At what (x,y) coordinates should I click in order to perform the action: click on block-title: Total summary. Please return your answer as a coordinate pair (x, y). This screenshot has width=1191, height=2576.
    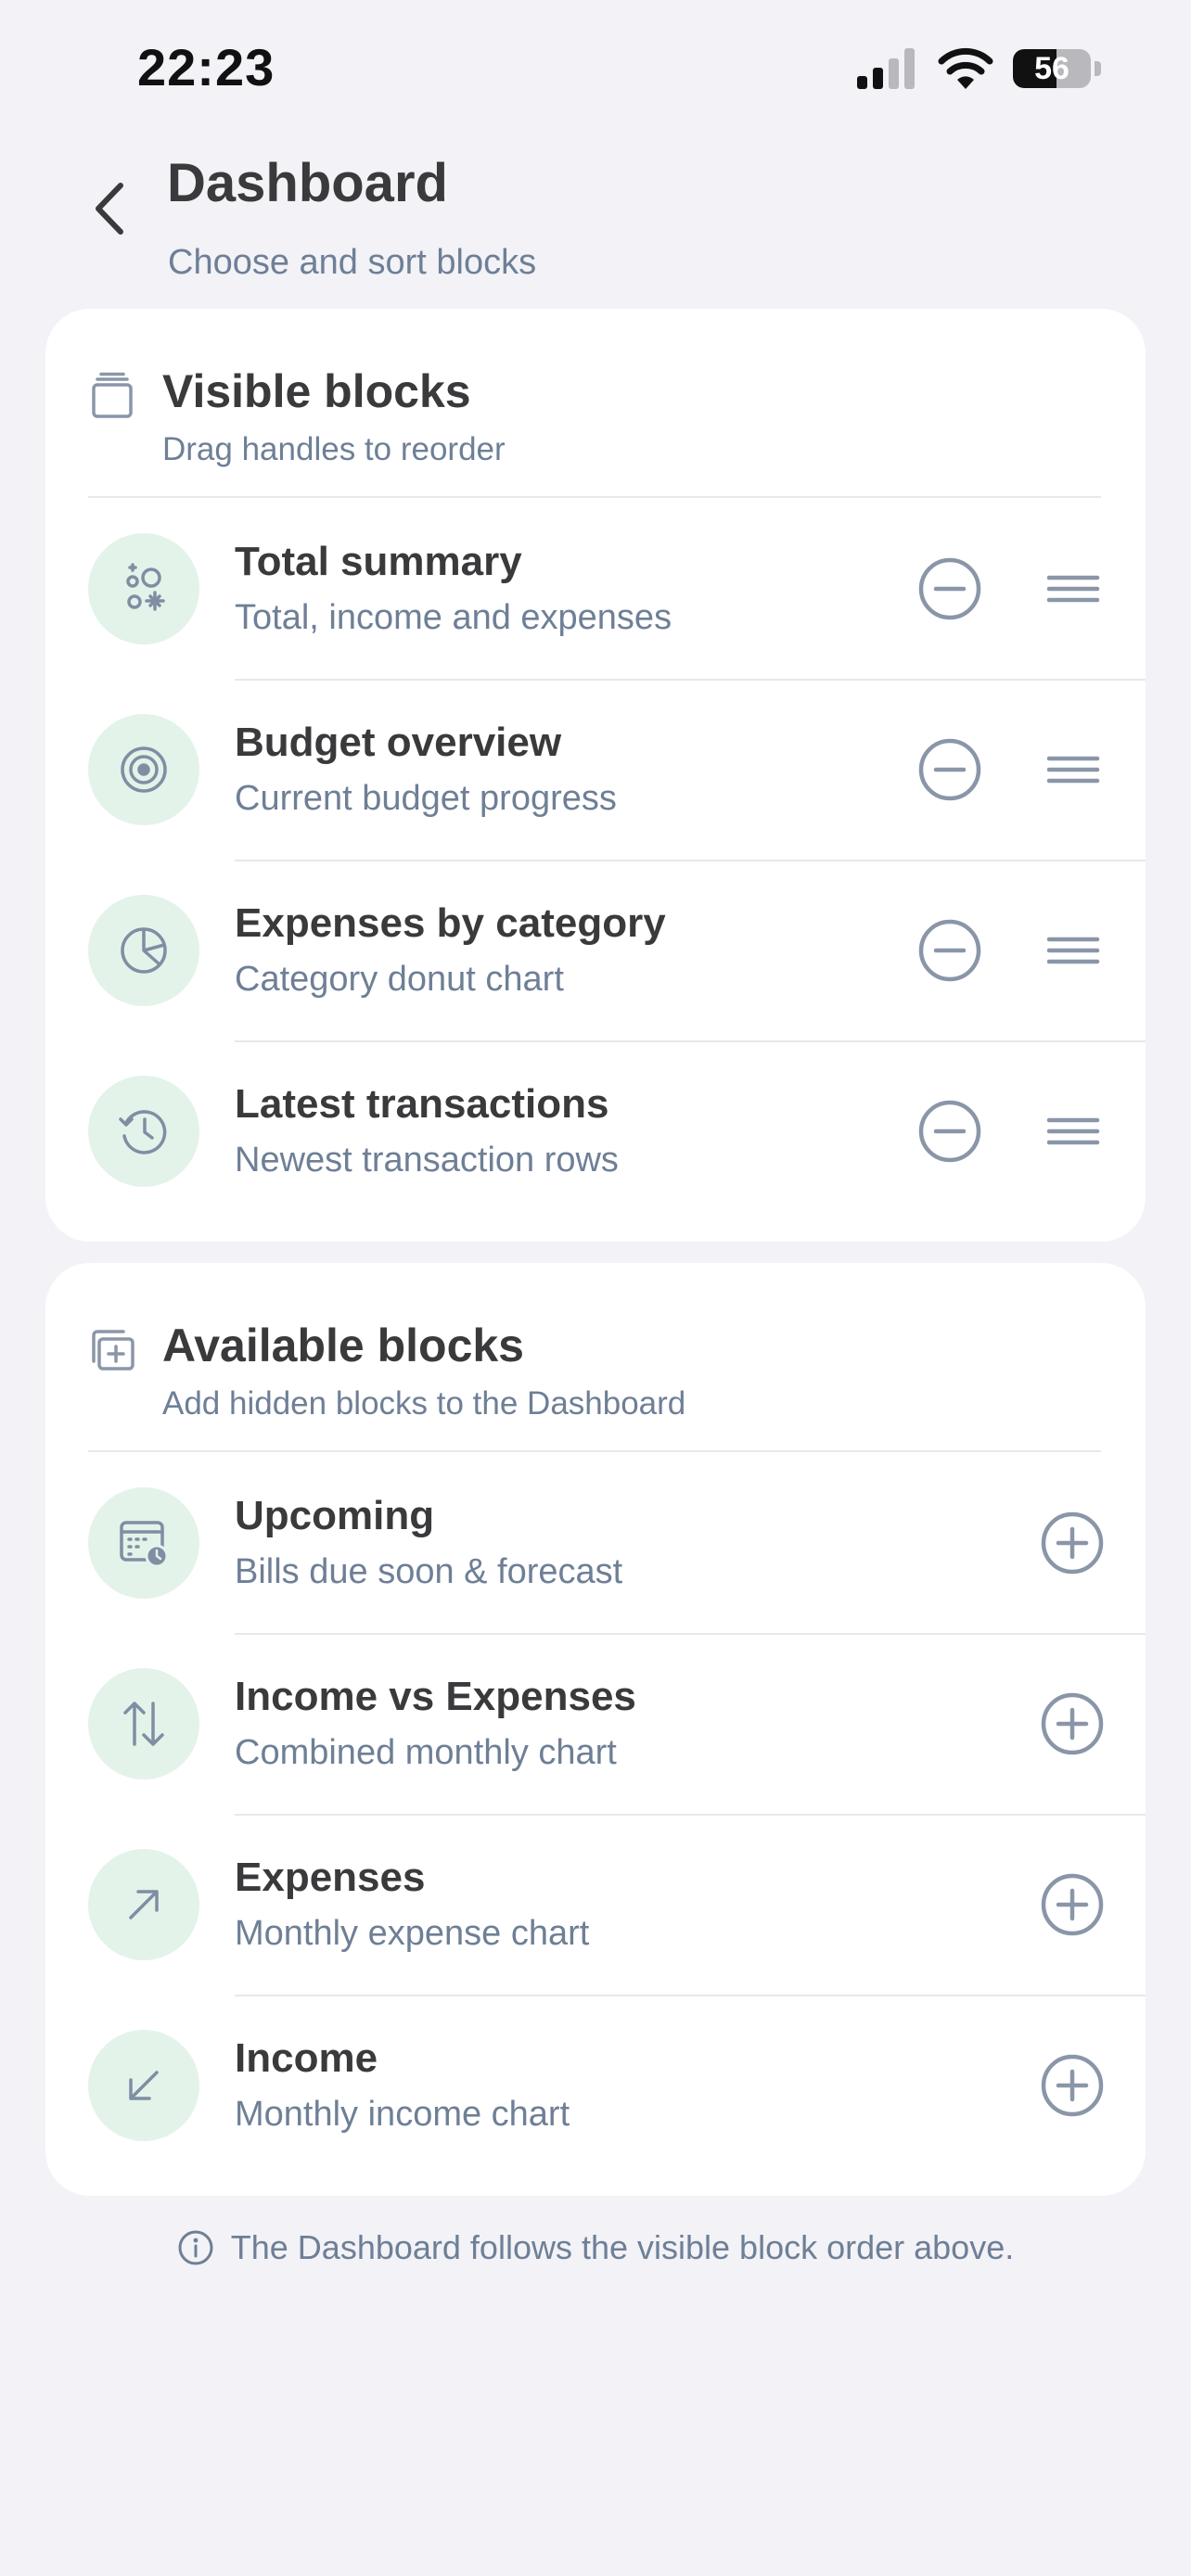
    Looking at the image, I should click on (378, 561).